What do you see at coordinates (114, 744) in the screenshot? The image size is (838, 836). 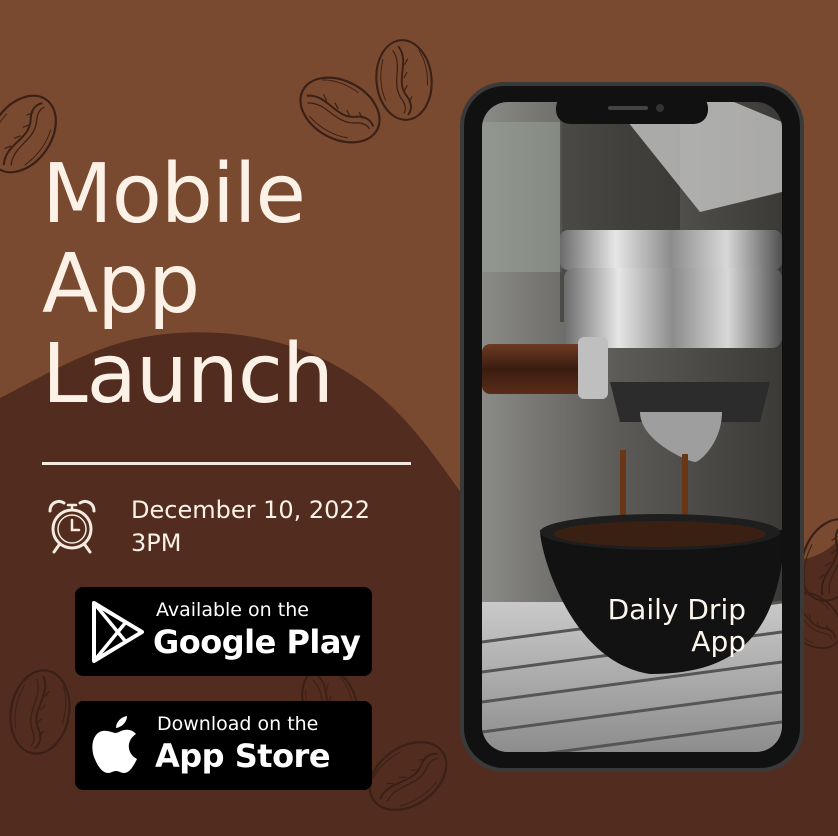 I see `apple-icon` at bounding box center [114, 744].